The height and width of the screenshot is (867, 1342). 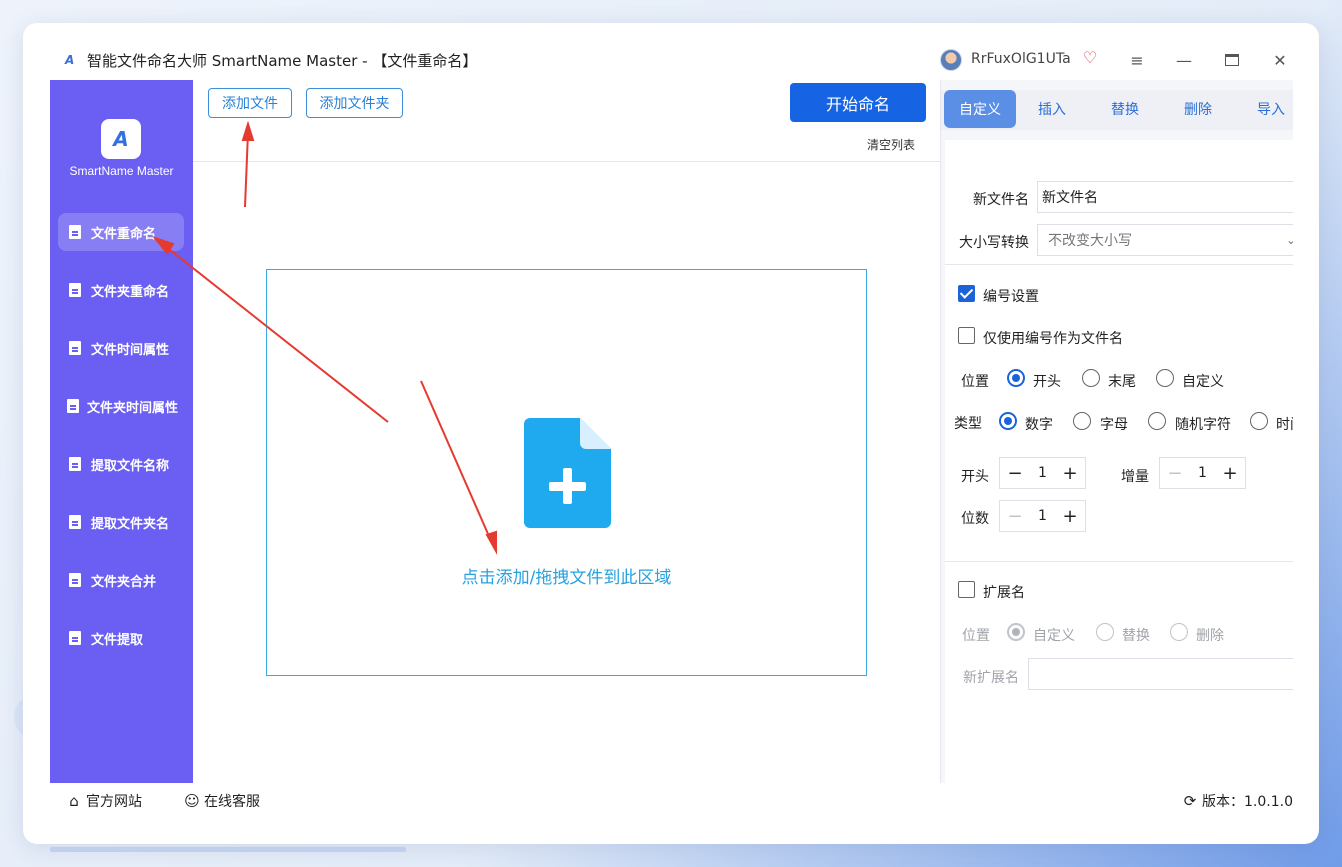 What do you see at coordinates (858, 102) in the screenshot?
I see `start-rename-button: 开始命名` at bounding box center [858, 102].